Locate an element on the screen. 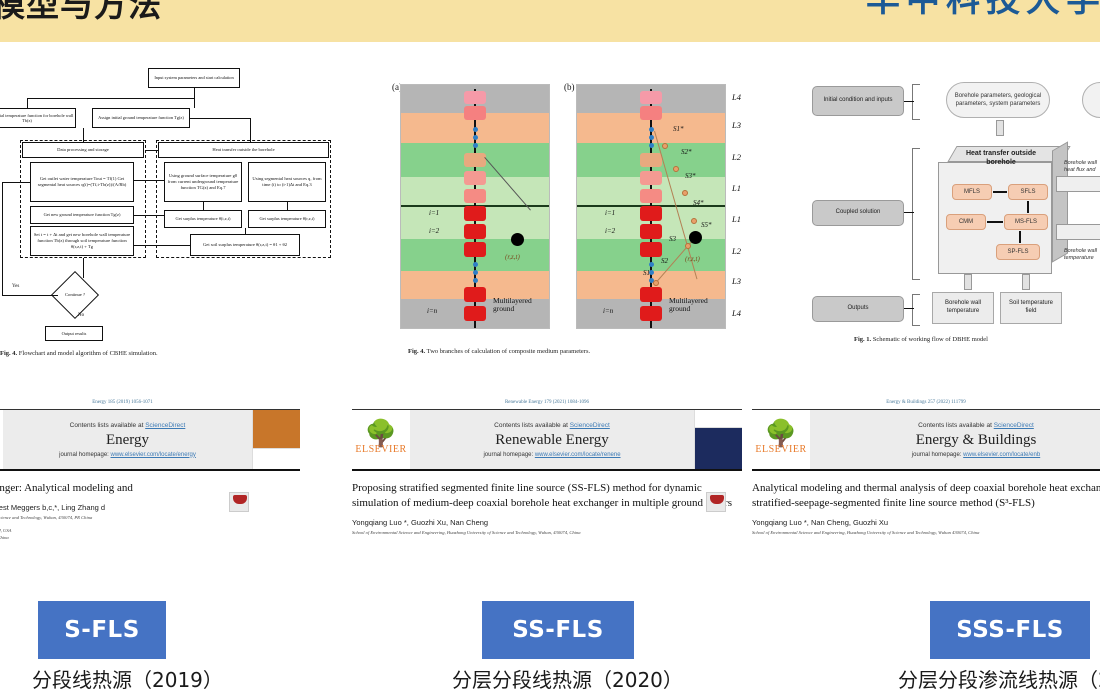  segment-label: i=n is located at coordinates (432, 311).